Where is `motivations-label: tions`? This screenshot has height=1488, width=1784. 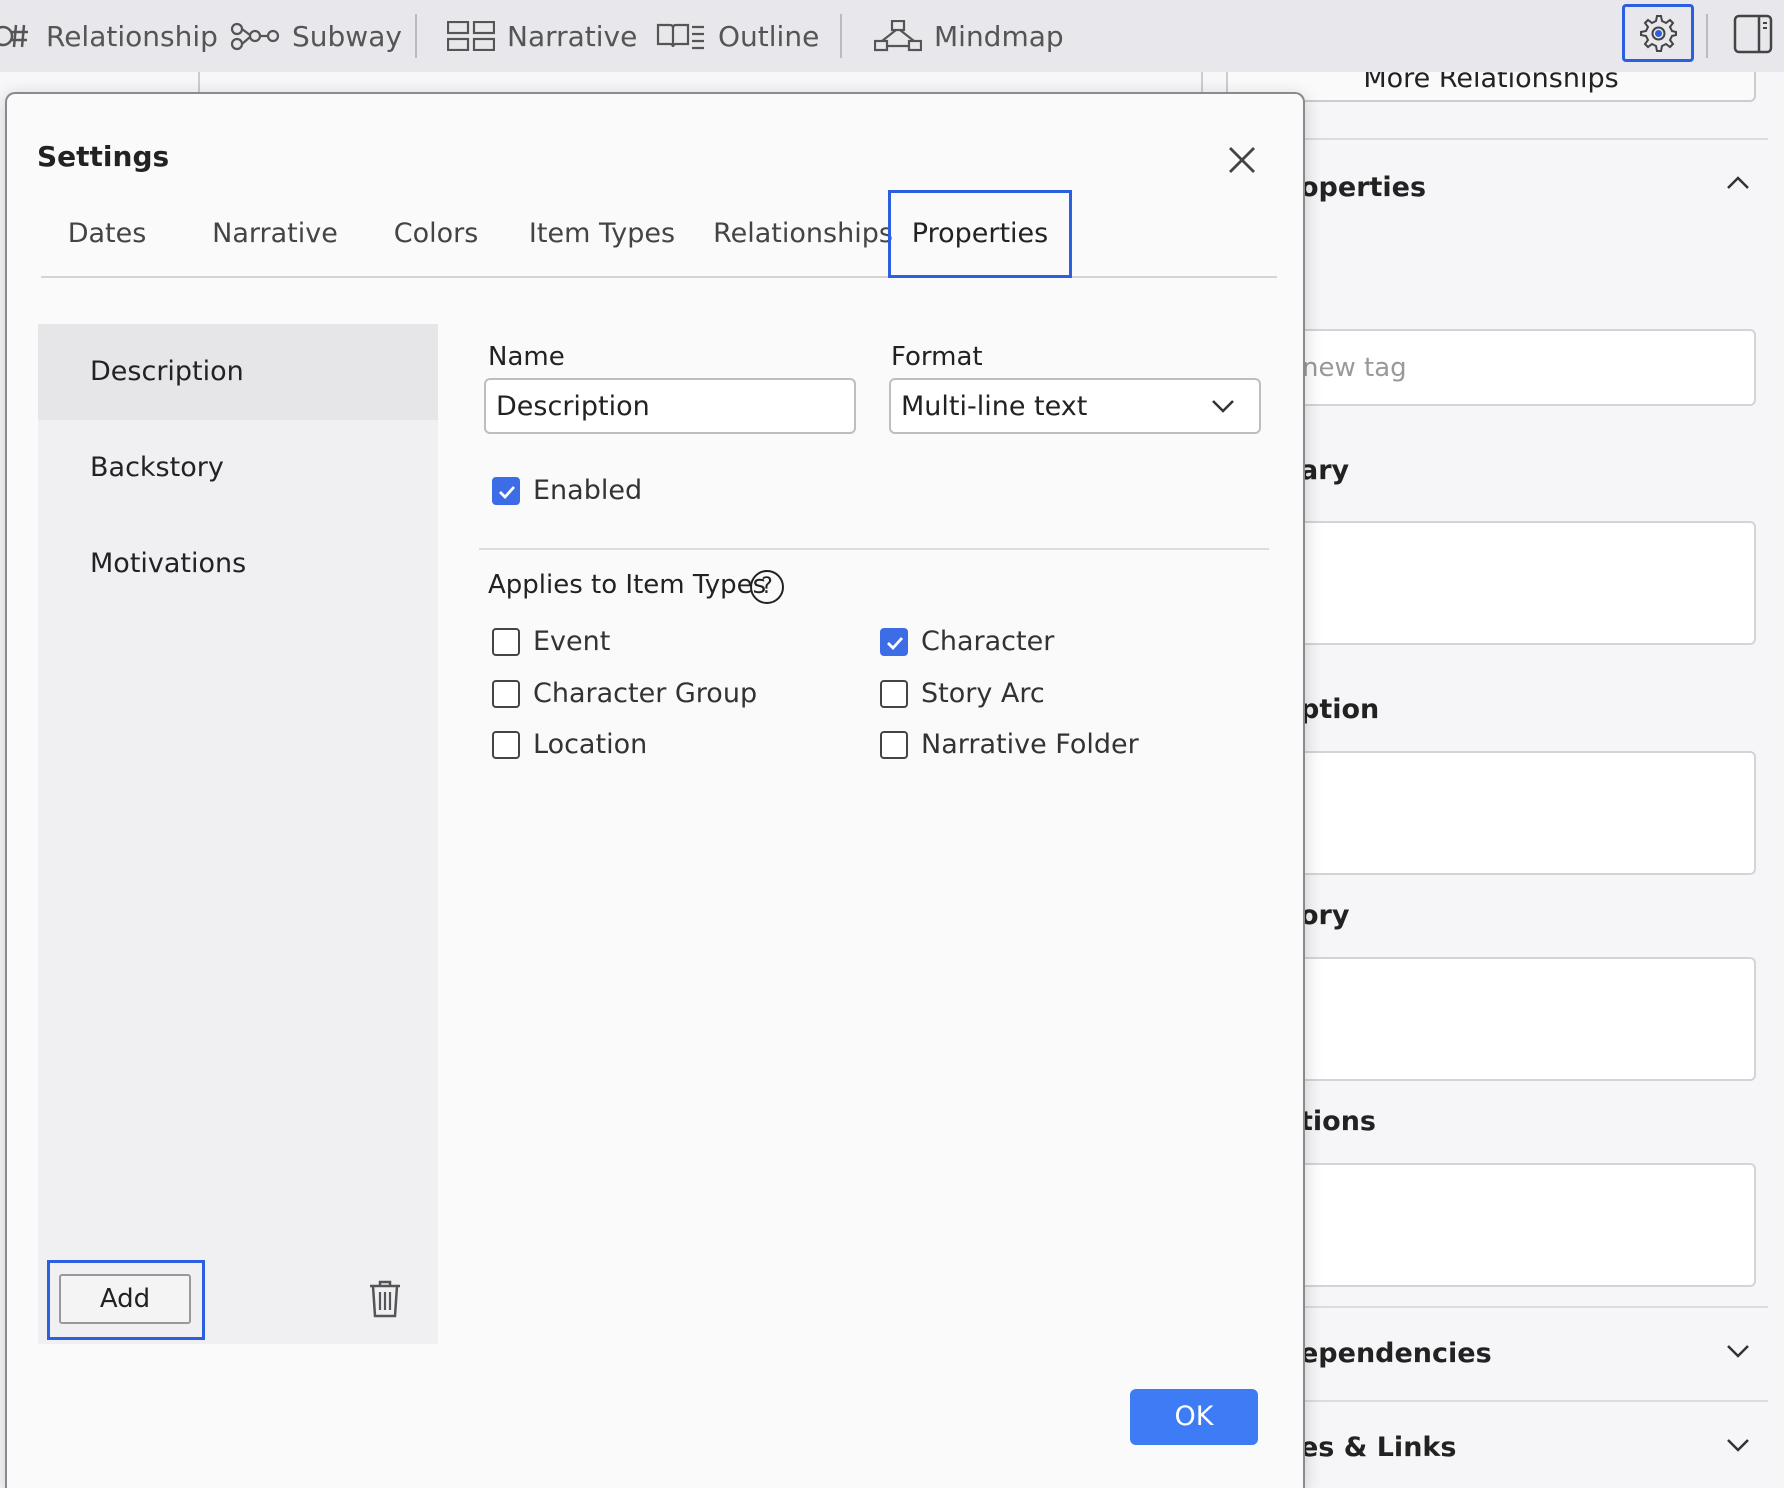 motivations-label: tions is located at coordinates (1338, 1121).